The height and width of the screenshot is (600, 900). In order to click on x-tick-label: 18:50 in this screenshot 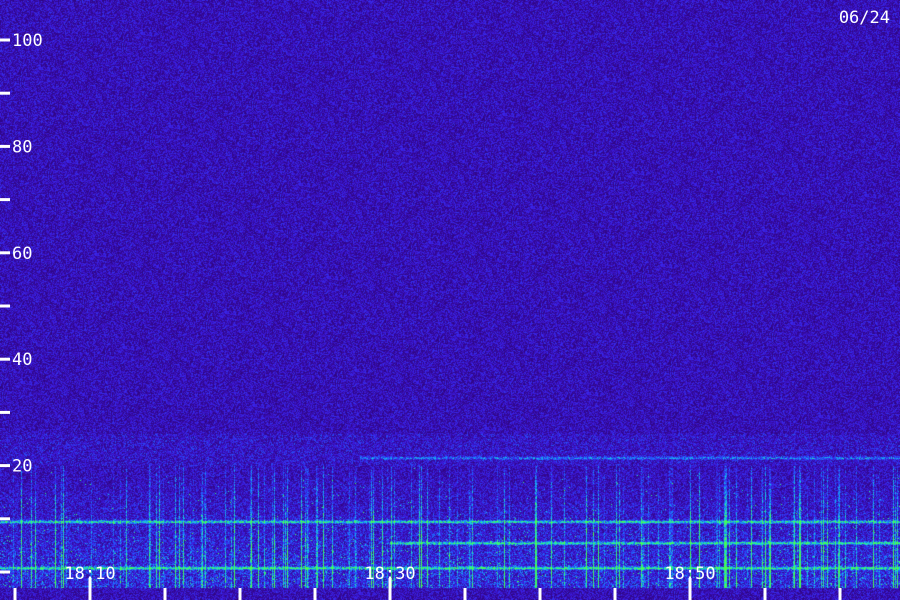, I will do `click(689, 574)`.